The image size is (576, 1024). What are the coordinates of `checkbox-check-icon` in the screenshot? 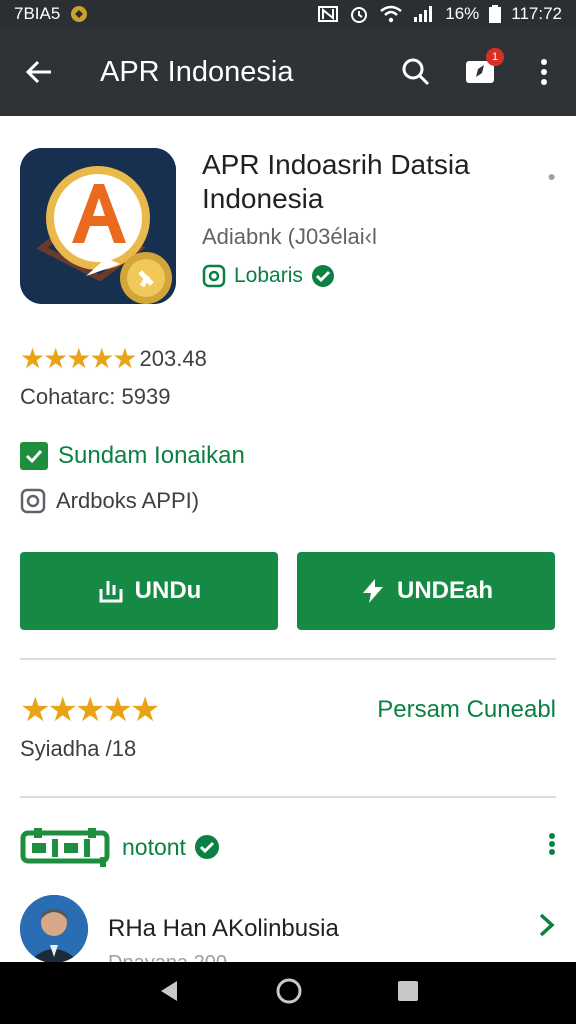 It's located at (34, 456).